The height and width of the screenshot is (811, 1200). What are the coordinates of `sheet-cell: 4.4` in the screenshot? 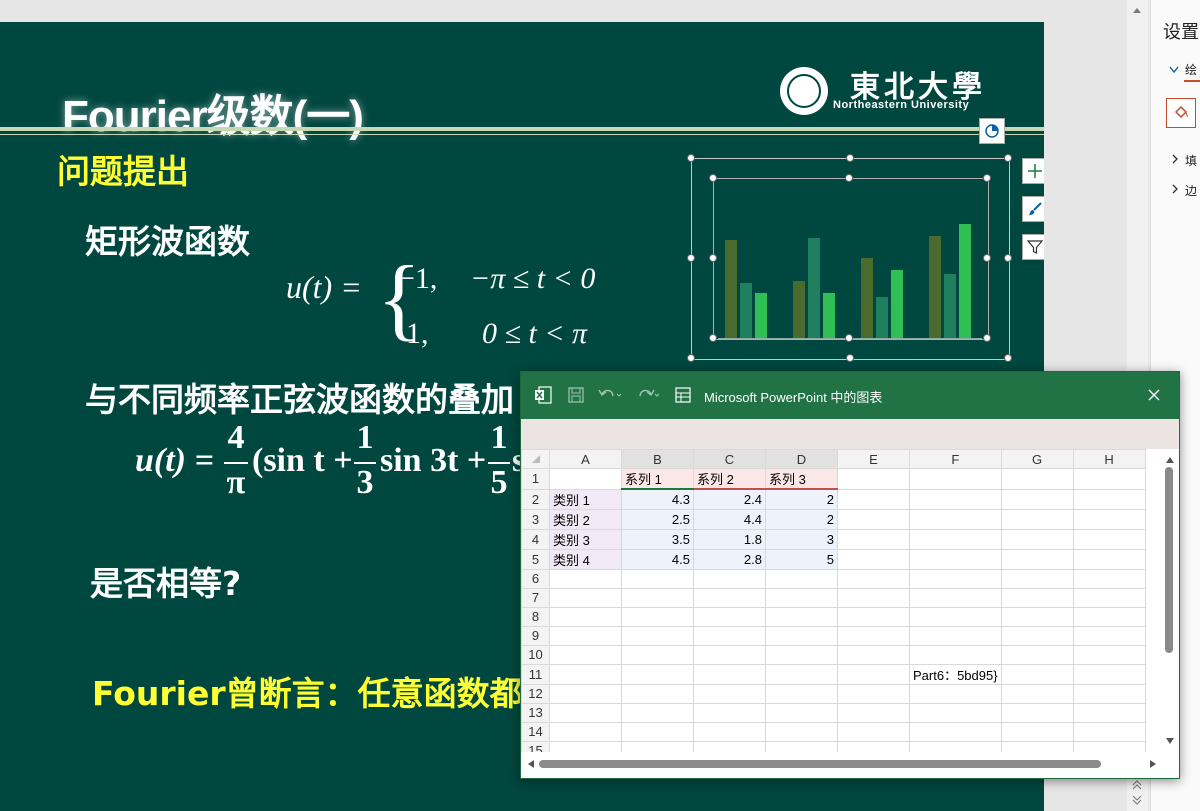 It's located at (729, 519).